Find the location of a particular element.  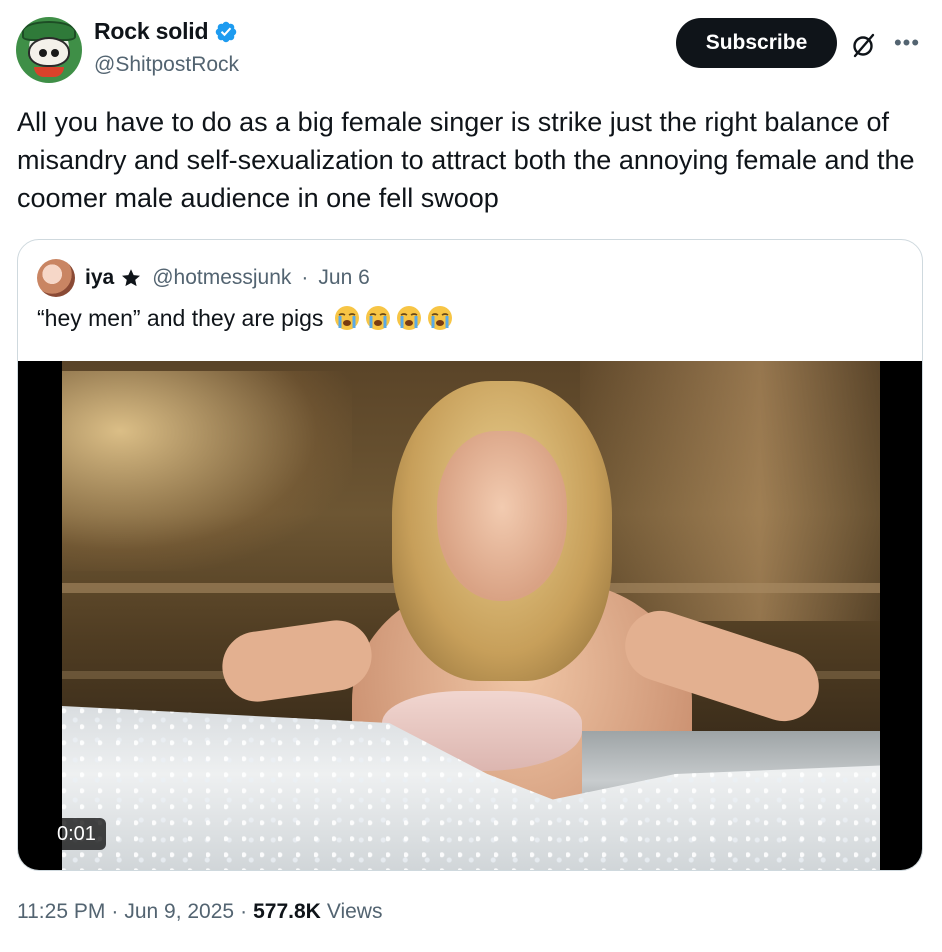

subscribe-button: Subscribe is located at coordinates (756, 43).